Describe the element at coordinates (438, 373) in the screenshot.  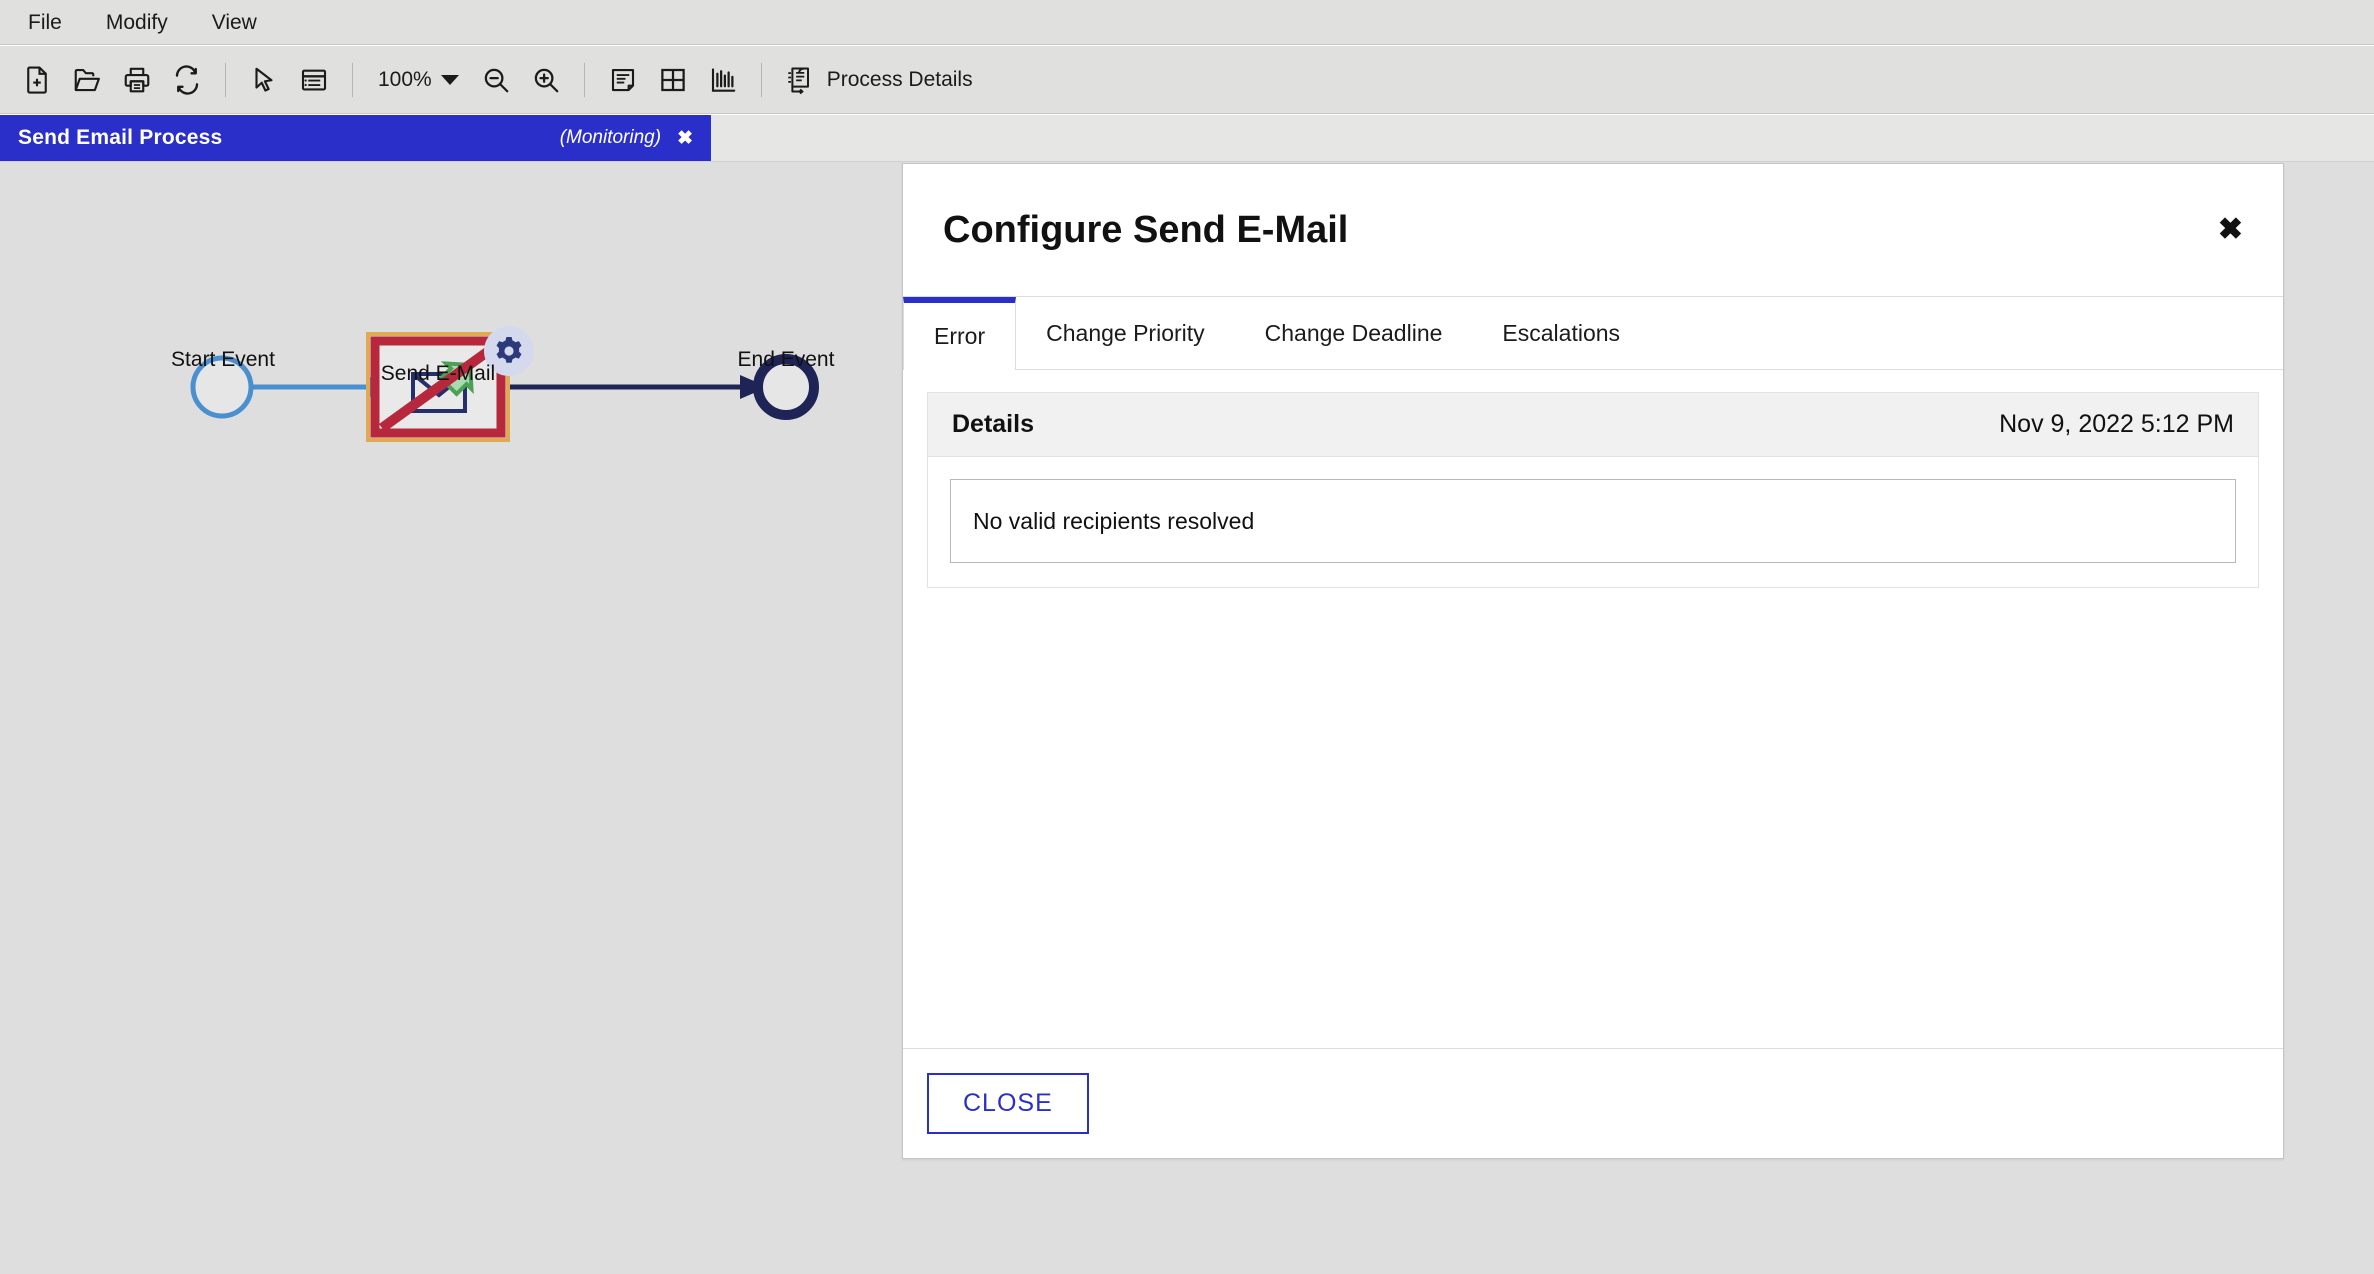
I see `send-email-task-label: Send E-Mail` at that location.